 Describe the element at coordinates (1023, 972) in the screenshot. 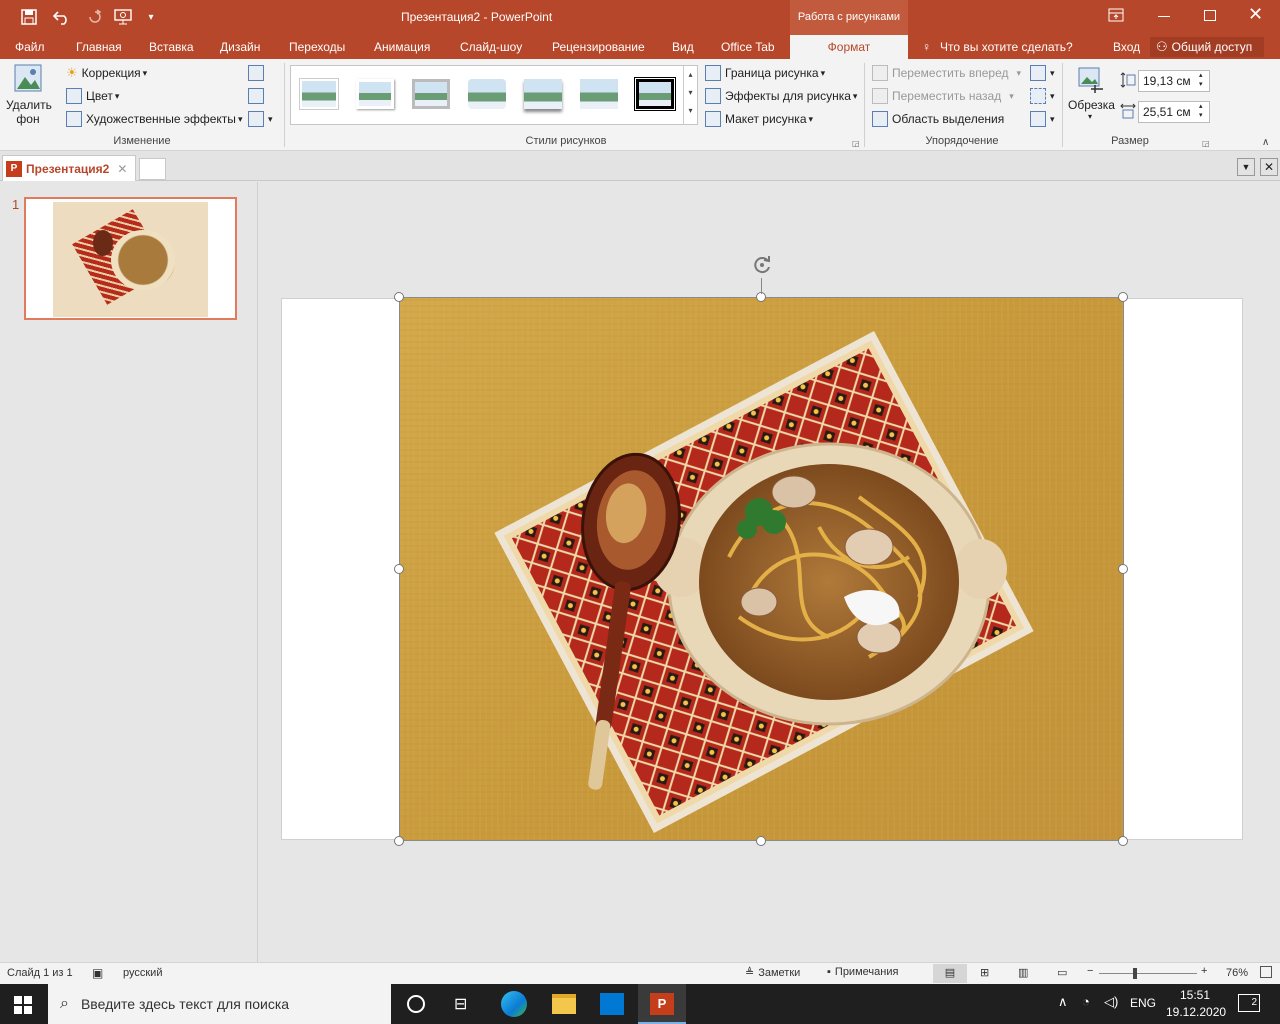

I see `reading-view-icon: ▥` at that location.